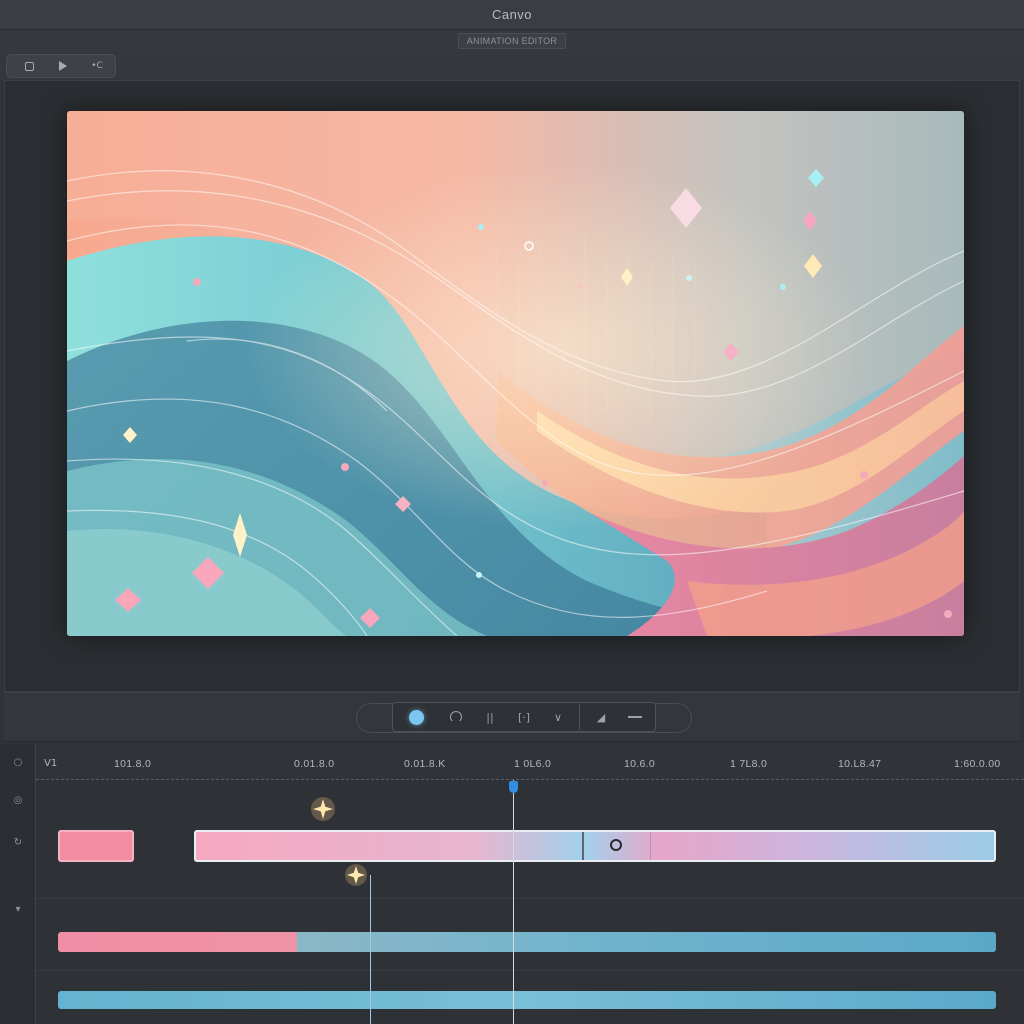 The width and height of the screenshot is (1024, 1024). What do you see at coordinates (490, 717) in the screenshot?
I see `pause-button: ||` at bounding box center [490, 717].